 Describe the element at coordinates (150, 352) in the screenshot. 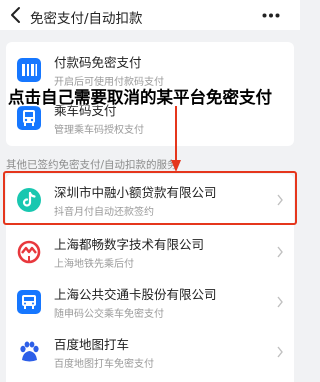

I see `list-item-service: 百度地图打车 百度地图打车免密支付` at that location.